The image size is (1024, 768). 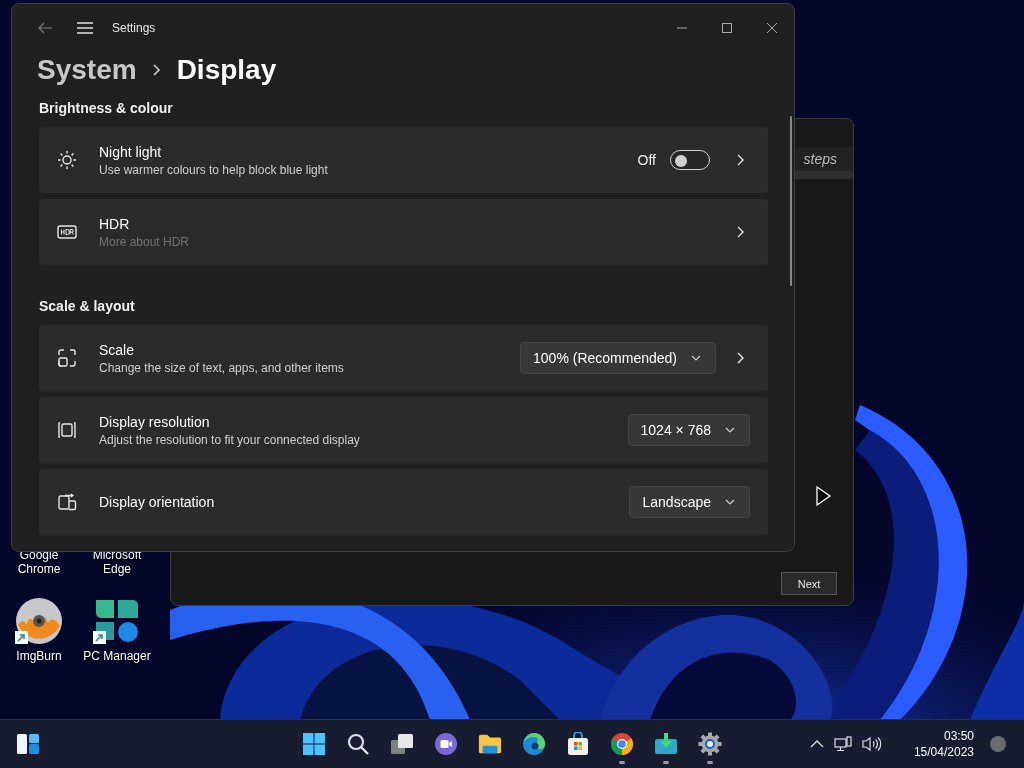 I want to click on dropdown: 1024 × 768, so click(x=688, y=430).